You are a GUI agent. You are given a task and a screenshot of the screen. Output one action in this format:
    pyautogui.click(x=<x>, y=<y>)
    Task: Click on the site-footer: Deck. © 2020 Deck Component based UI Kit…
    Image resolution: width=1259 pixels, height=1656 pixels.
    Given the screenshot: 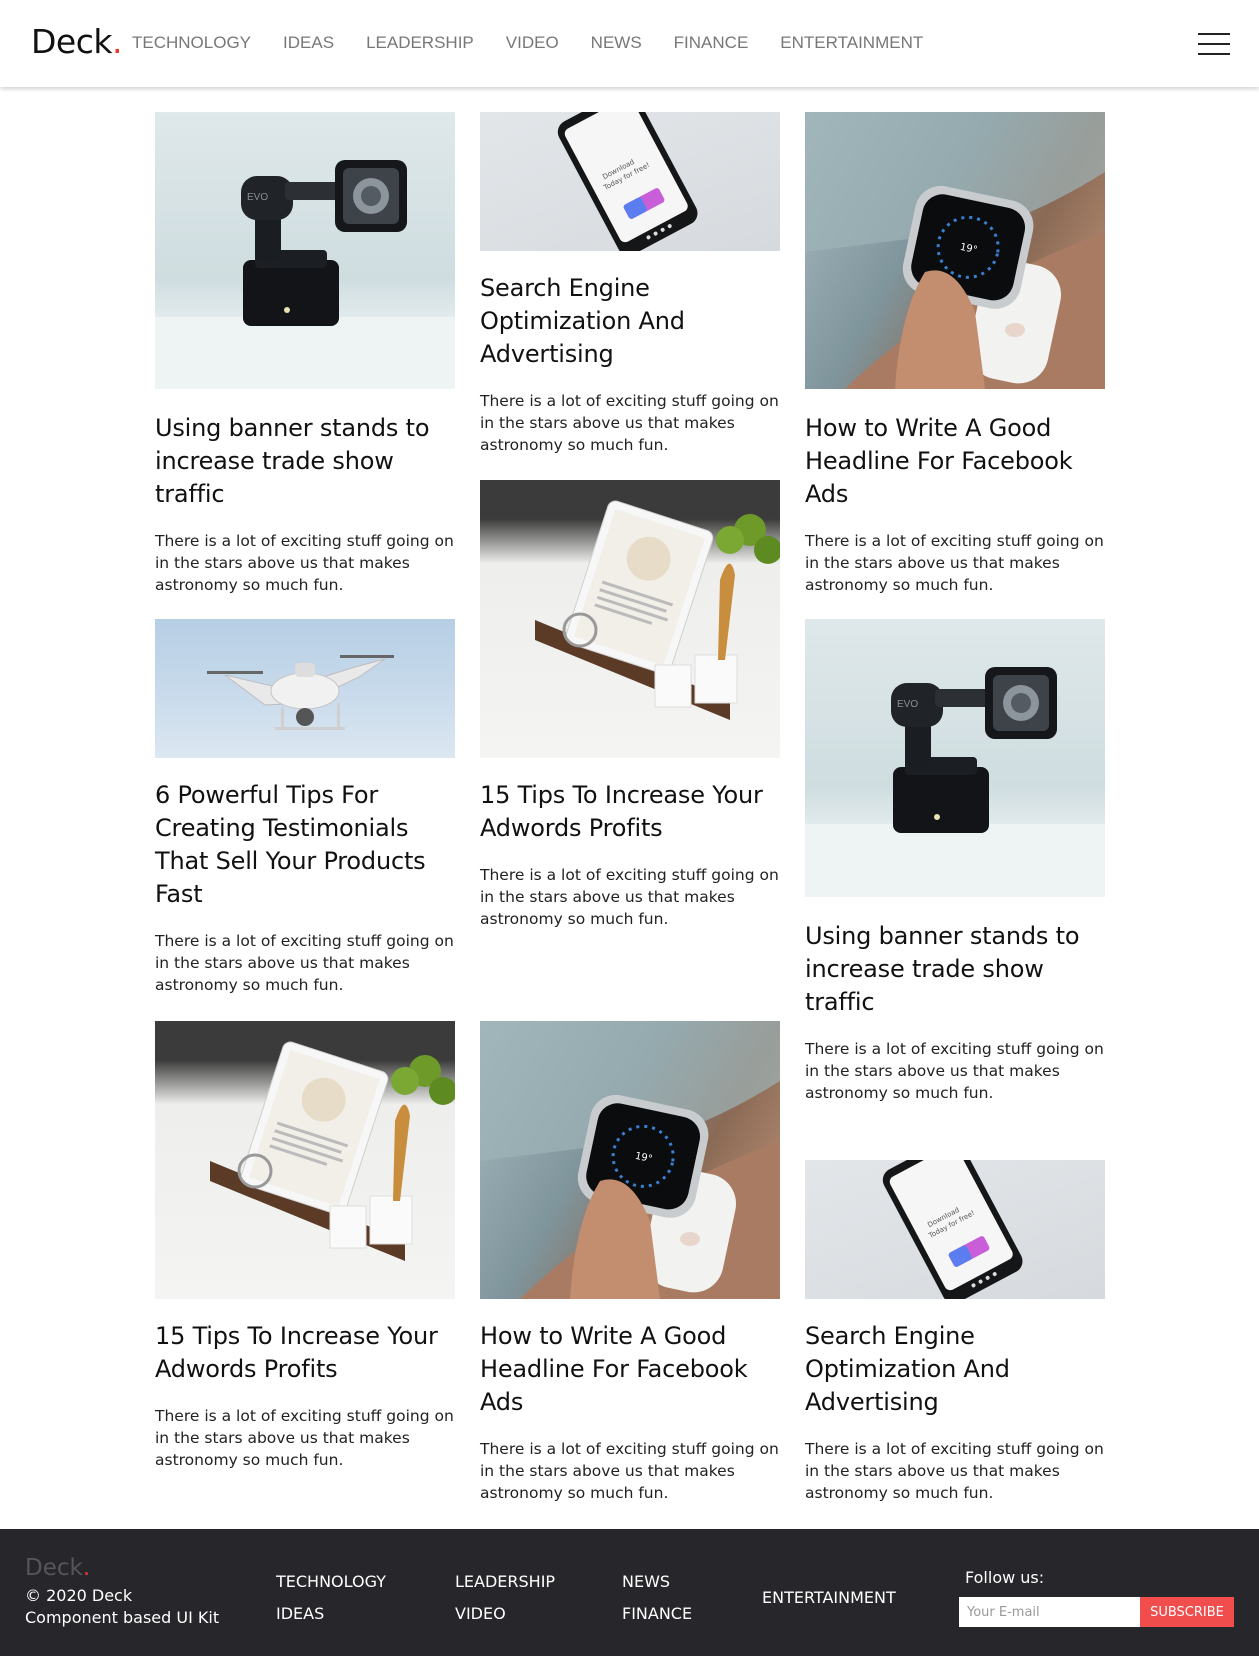 What is the action you would take?
    pyautogui.click(x=629, y=1592)
    